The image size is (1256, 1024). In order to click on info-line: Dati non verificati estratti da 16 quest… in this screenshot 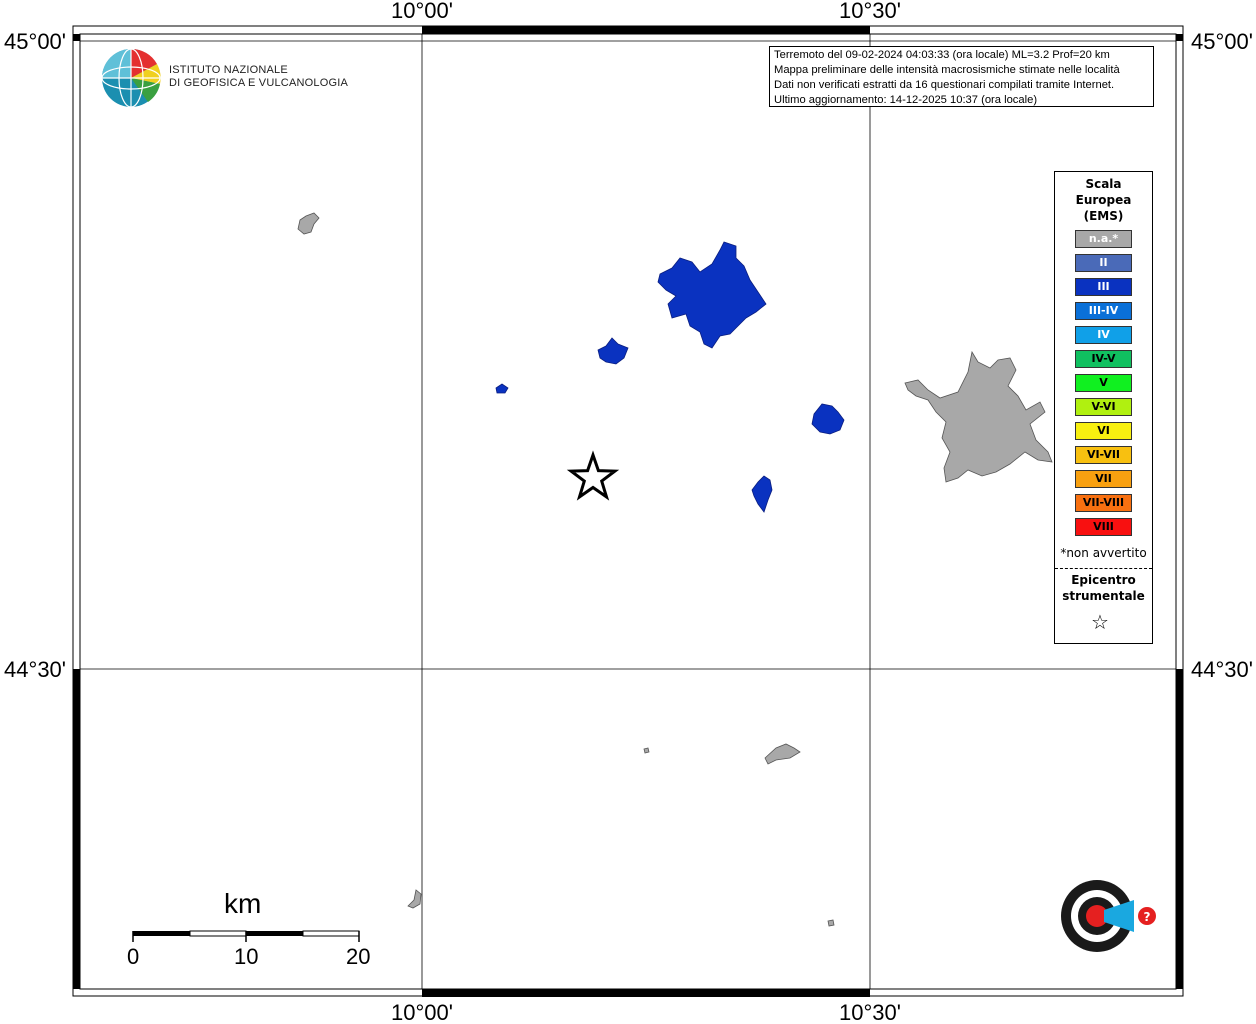, I will do `click(944, 85)`.